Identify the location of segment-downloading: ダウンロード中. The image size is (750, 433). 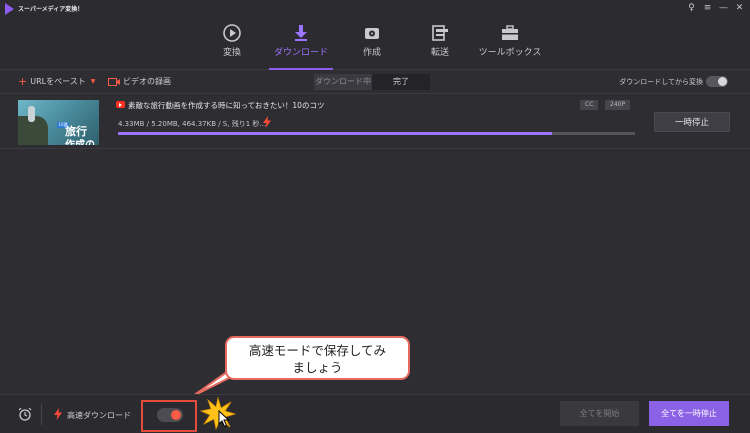
(343, 82).